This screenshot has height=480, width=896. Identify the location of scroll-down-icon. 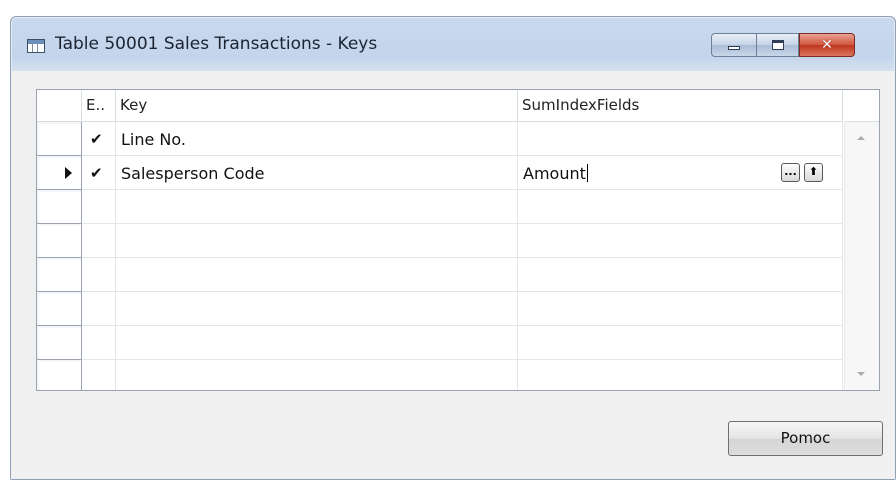
(861, 374).